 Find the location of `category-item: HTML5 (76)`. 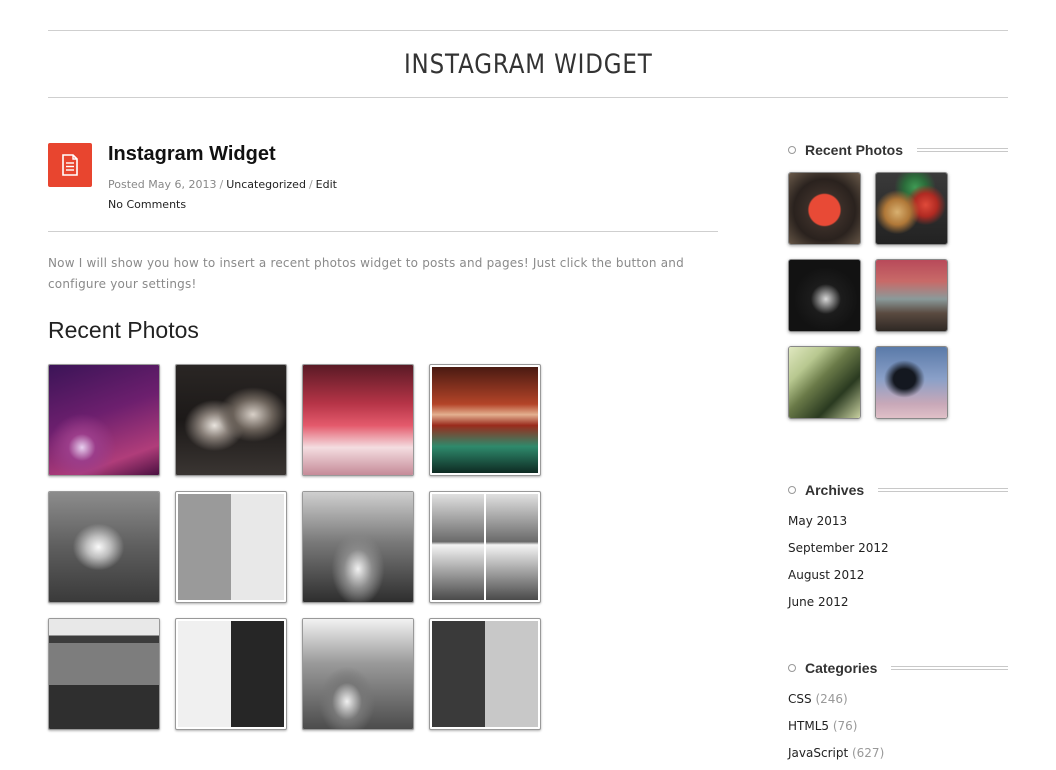

category-item: HTML5 (76) is located at coordinates (836, 732).